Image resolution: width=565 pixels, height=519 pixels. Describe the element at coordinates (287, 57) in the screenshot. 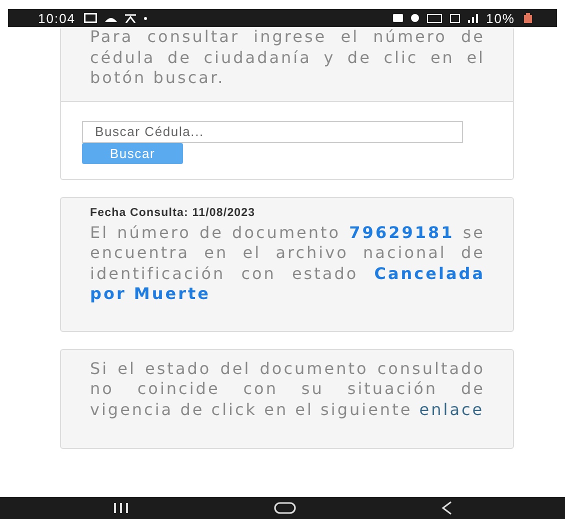

I see `instructions-text: Para consultar ingrese el número de cédula de ciudadanía y de clic en el botón buscar.` at that location.